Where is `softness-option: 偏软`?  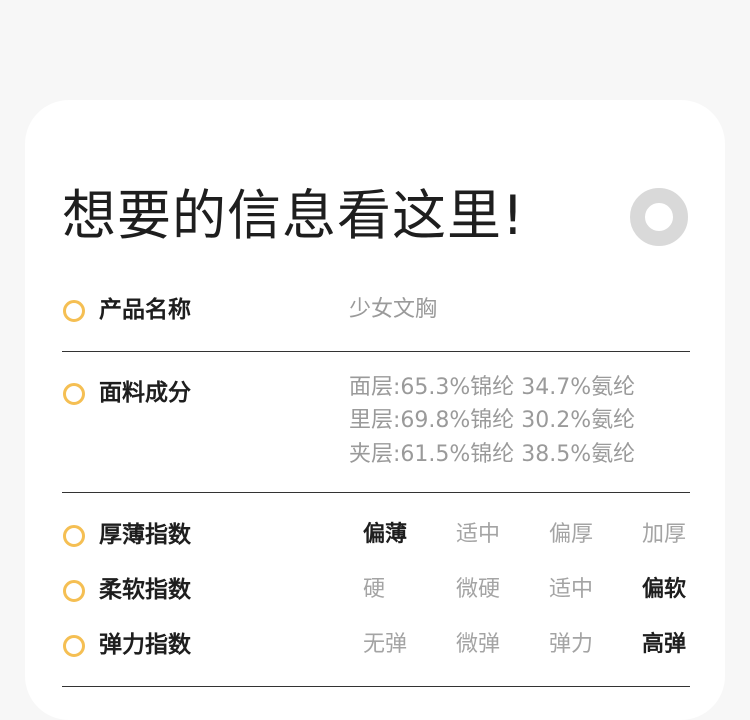
softness-option: 偏软 is located at coordinates (664, 590).